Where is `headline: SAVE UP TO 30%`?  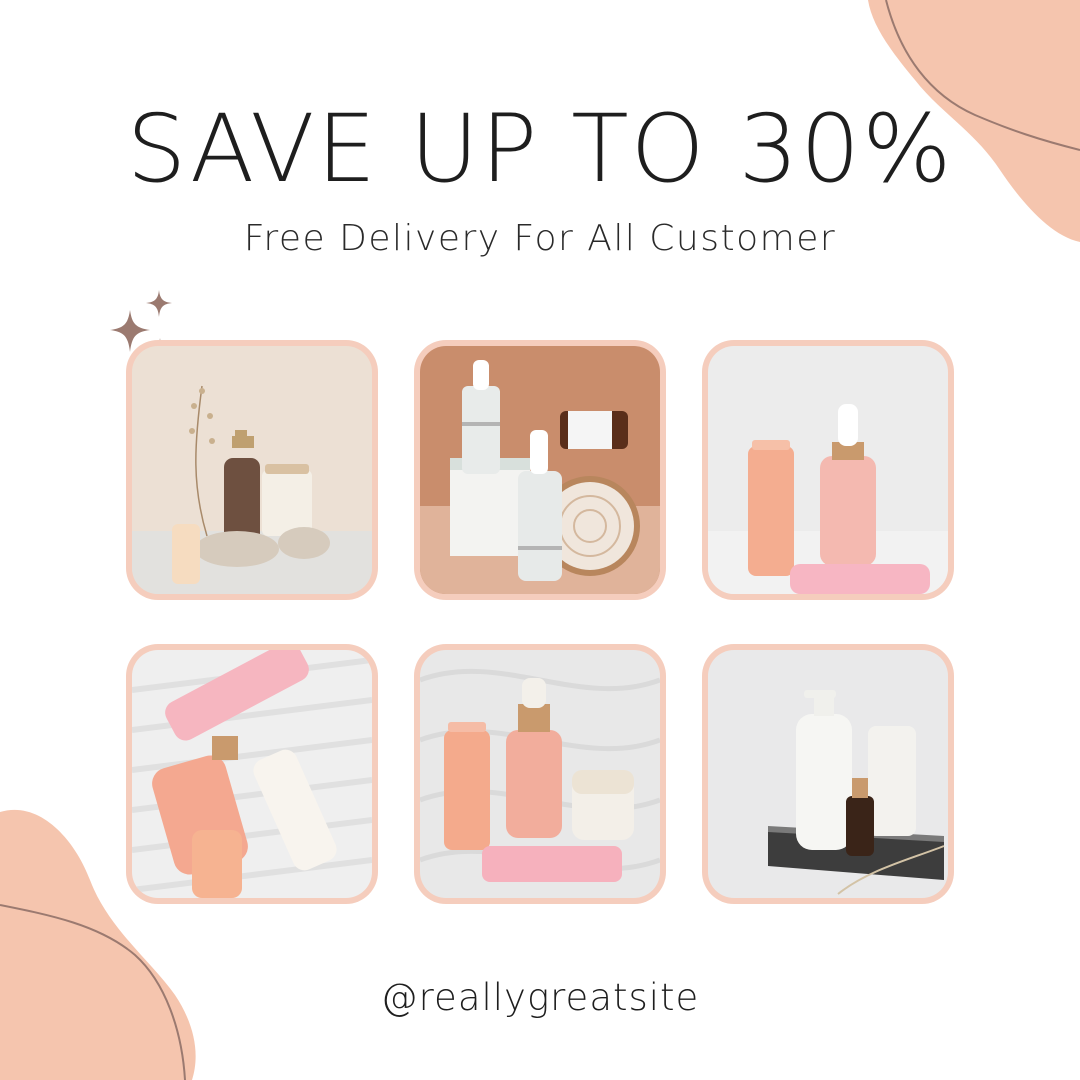
headline: SAVE UP TO 30% is located at coordinates (540, 149).